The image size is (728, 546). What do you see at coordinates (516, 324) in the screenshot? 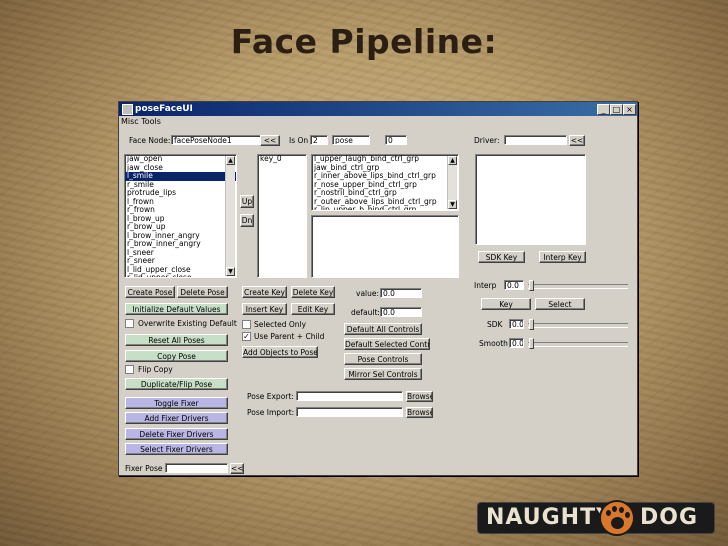
I see `sdk-field: 0.0` at bounding box center [516, 324].